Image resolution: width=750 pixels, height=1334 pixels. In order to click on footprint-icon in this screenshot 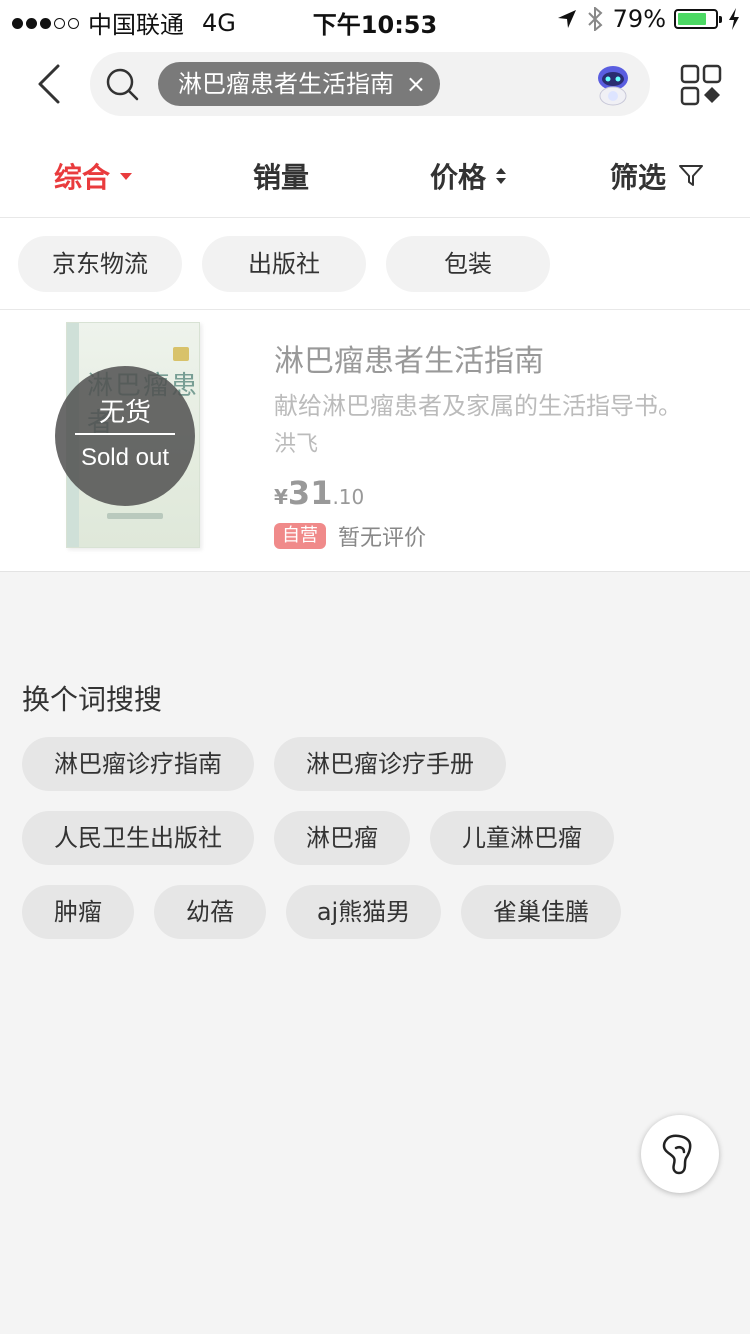, I will do `click(677, 1154)`.